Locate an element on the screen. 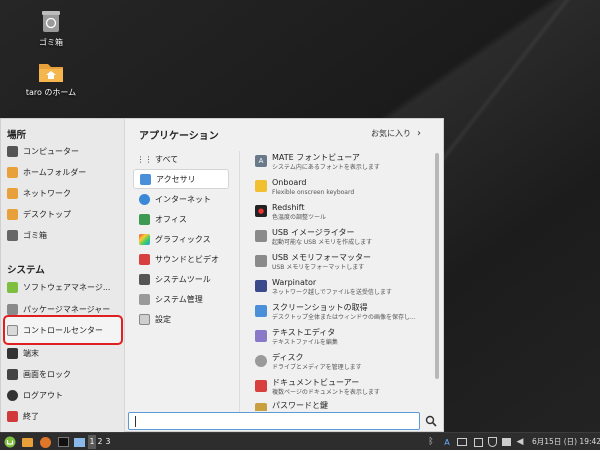  app-name: テキストエディタ is located at coordinates (304, 332).